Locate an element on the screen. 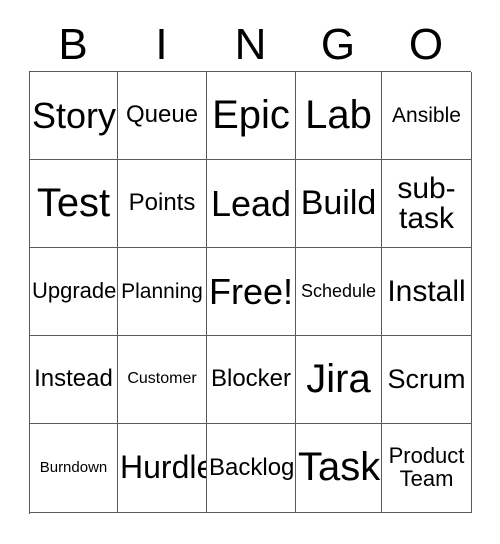 Image resolution: width=500 pixels, height=544 pixels. bingo-cell-i2: Points is located at coordinates (162, 204).